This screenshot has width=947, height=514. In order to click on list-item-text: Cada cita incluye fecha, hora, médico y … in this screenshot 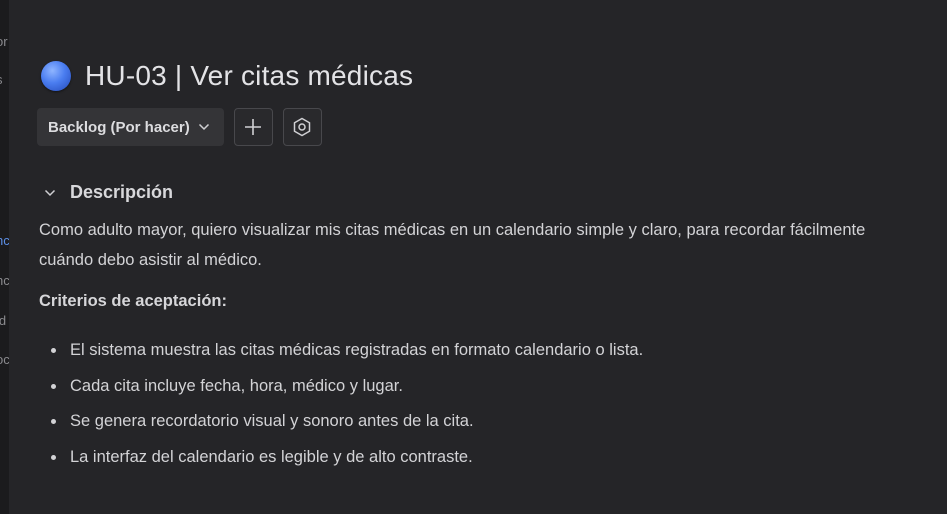, I will do `click(236, 385)`.